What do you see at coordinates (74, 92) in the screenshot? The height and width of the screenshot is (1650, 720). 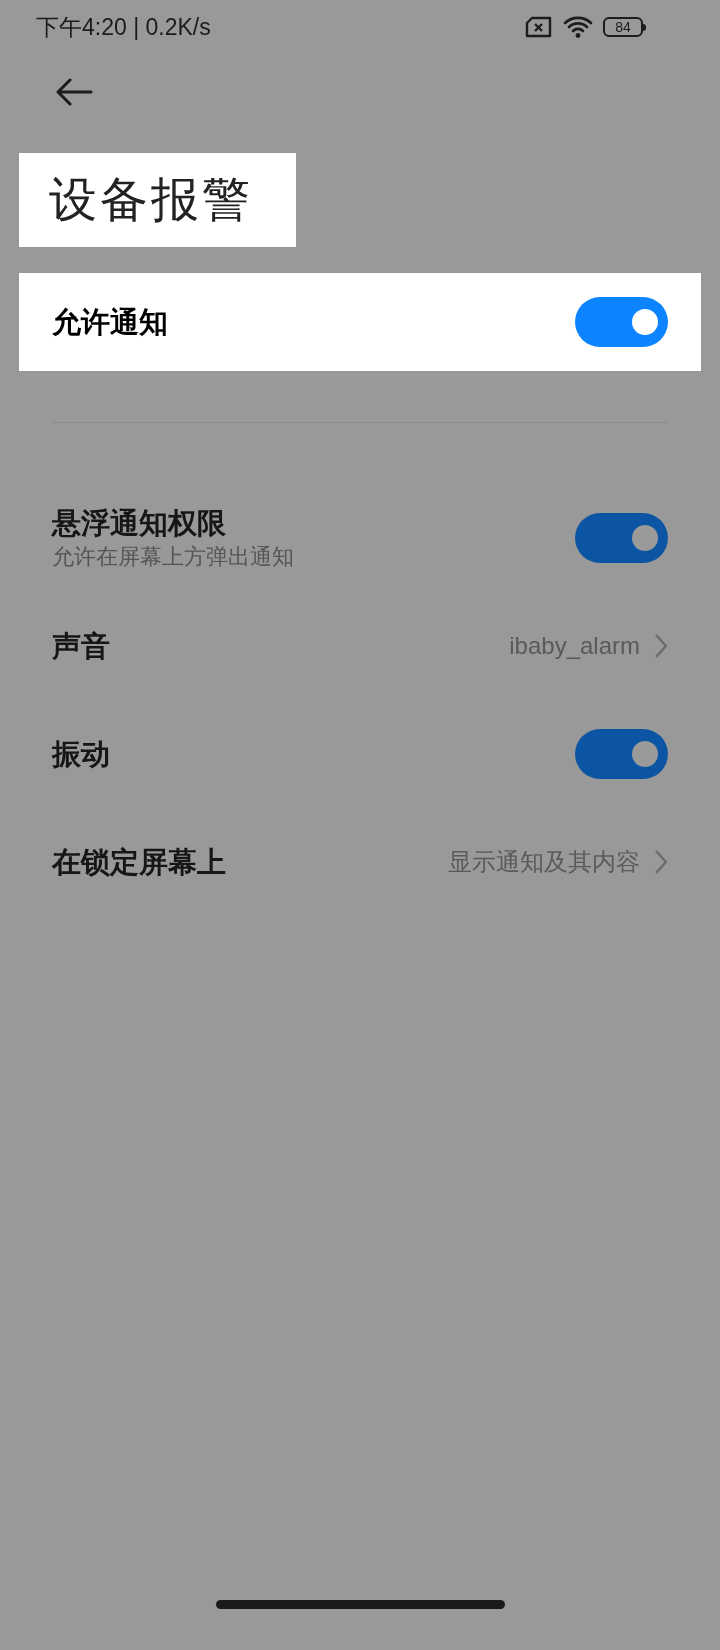 I see `back-arrow-icon` at bounding box center [74, 92].